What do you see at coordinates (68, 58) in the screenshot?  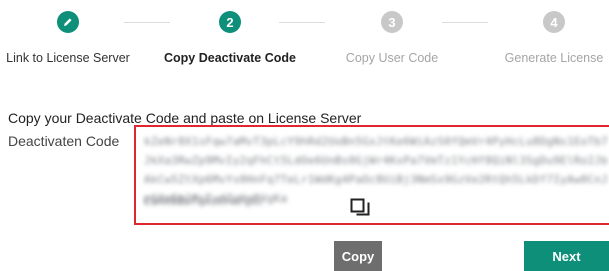 I see `step-label: Link to License Server` at bounding box center [68, 58].